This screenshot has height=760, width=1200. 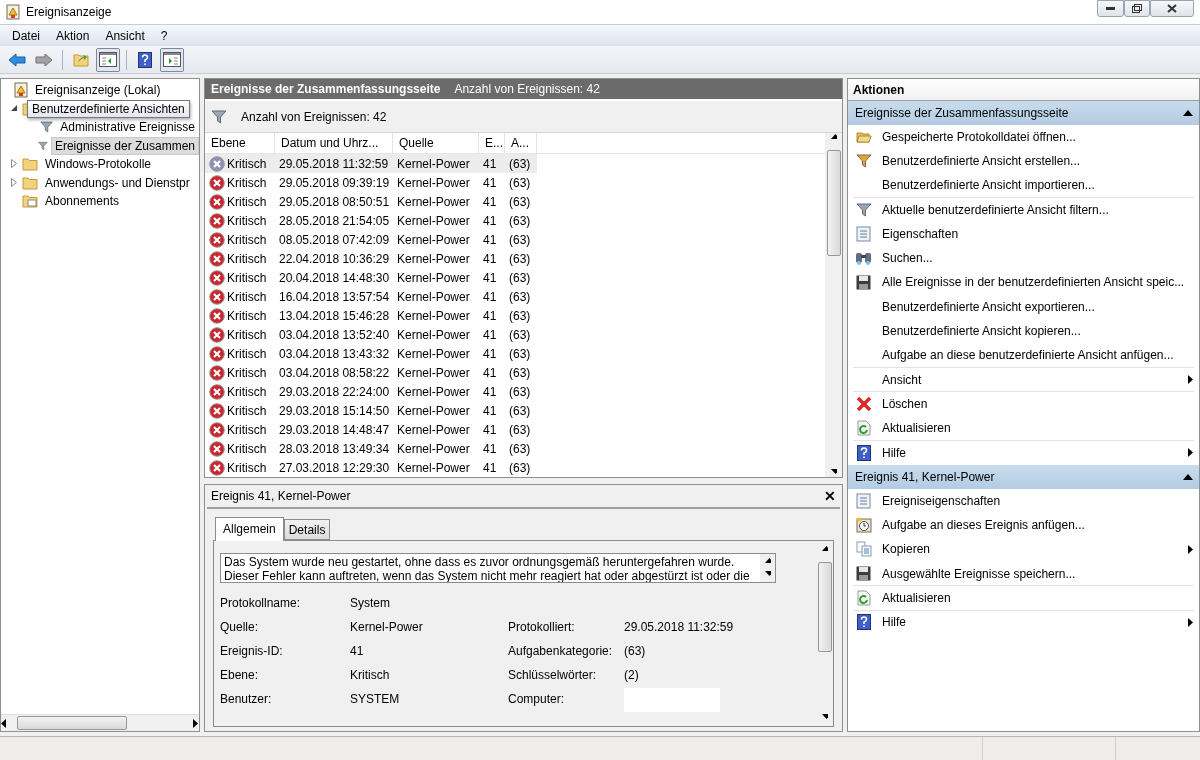 What do you see at coordinates (371, 239) in the screenshot?
I see `table-row: Kritisch 08.05.2018 07:42:09 Kernel-Power 41 (63)` at bounding box center [371, 239].